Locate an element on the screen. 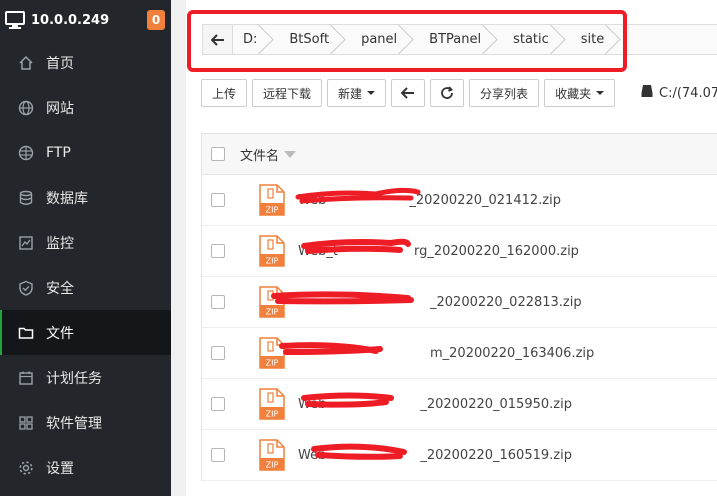 The height and width of the screenshot is (496, 717). refresh-icon is located at coordinates (447, 92).